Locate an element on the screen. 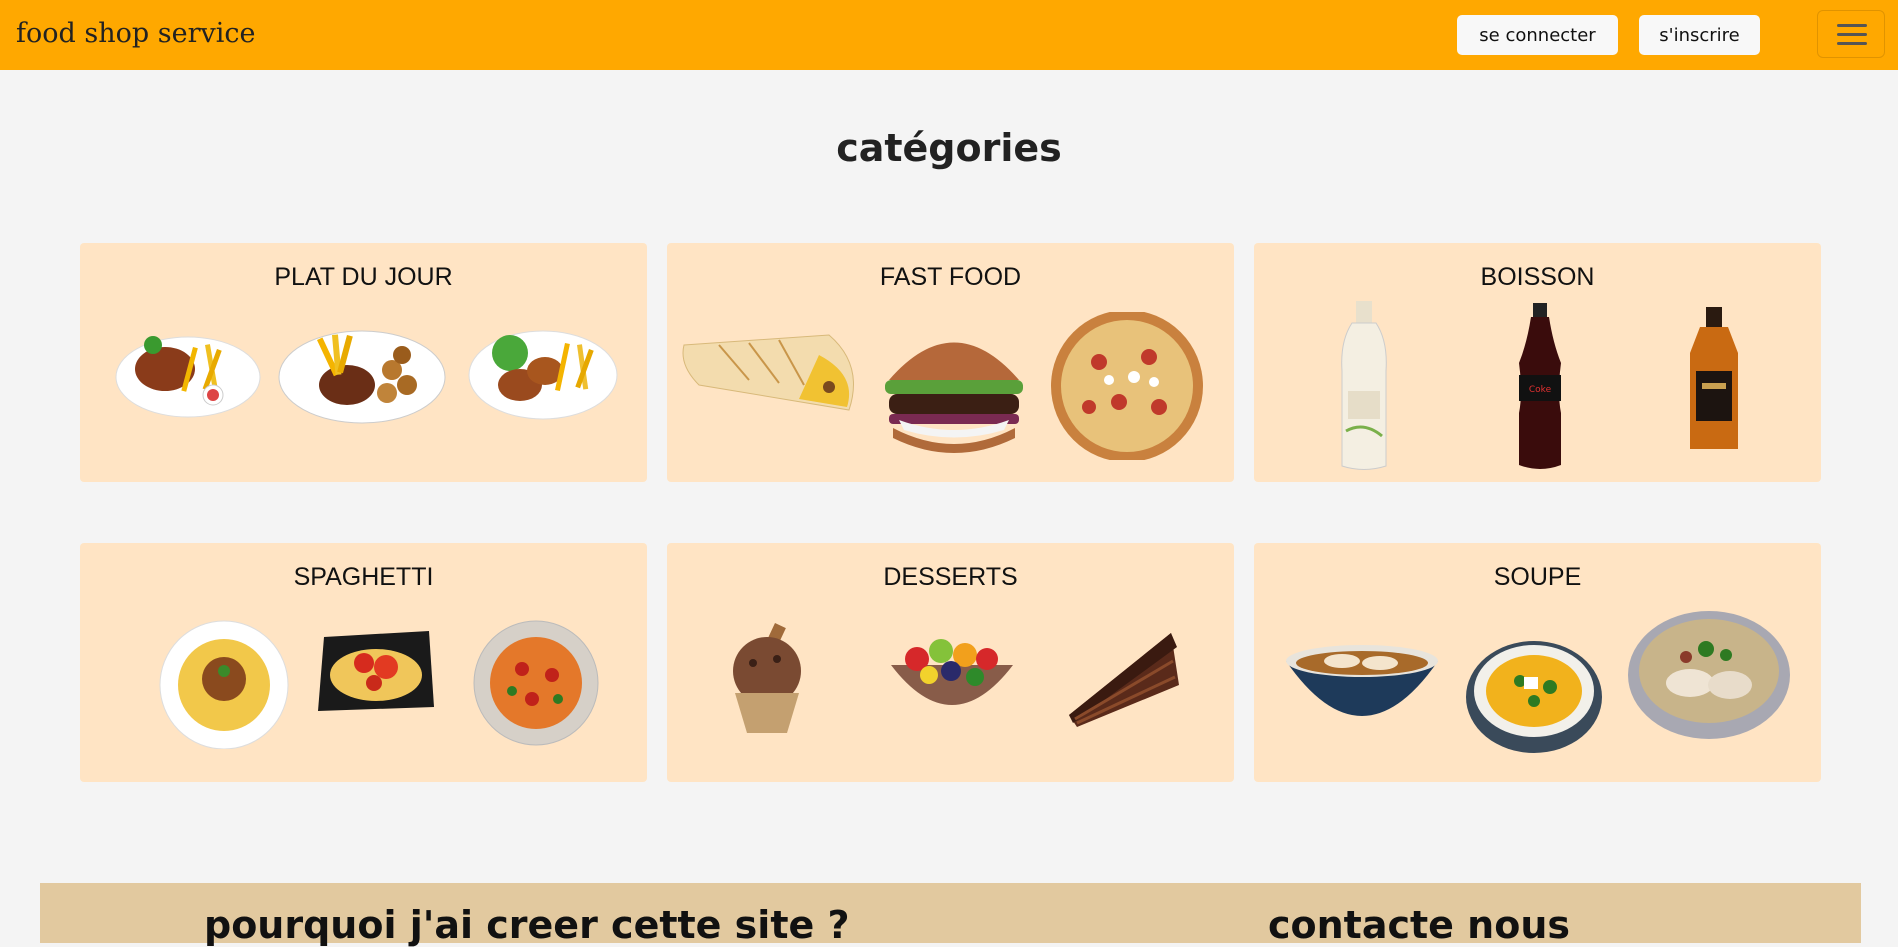  why-title: pourquoi j'ai creer cette site ? is located at coordinates (527, 925).